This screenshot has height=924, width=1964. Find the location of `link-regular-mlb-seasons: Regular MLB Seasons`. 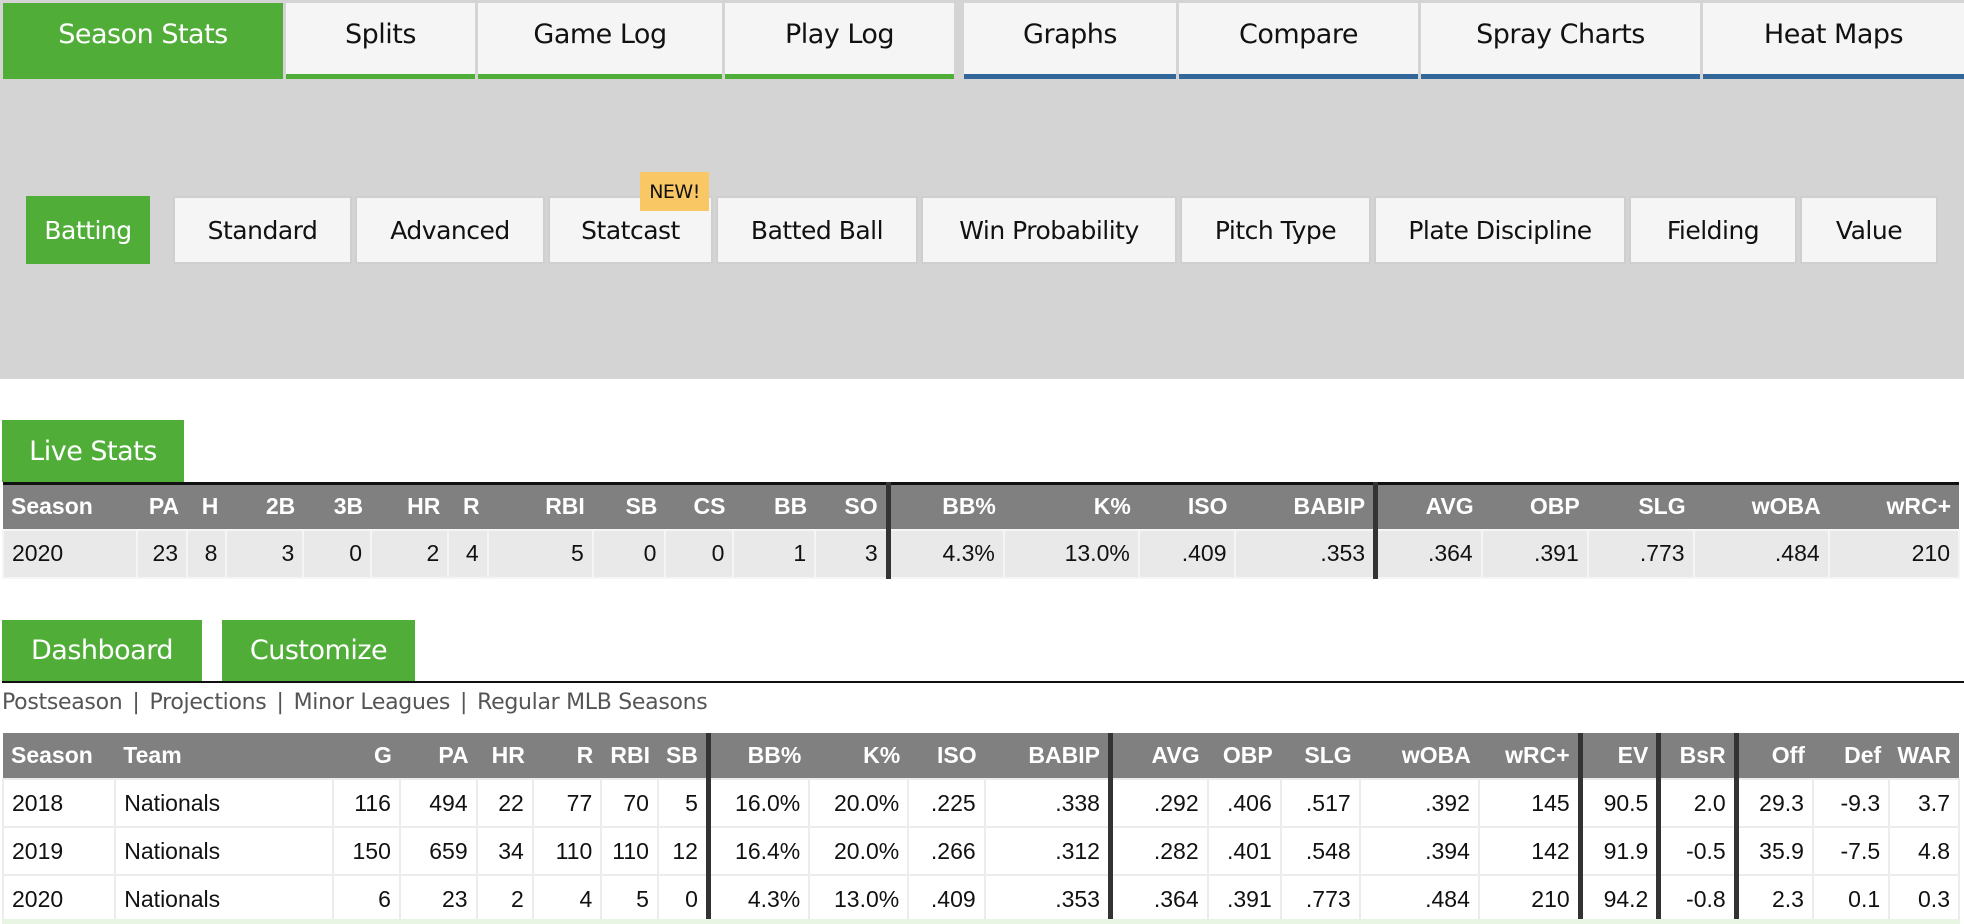

link-regular-mlb-seasons: Regular MLB Seasons is located at coordinates (592, 702).